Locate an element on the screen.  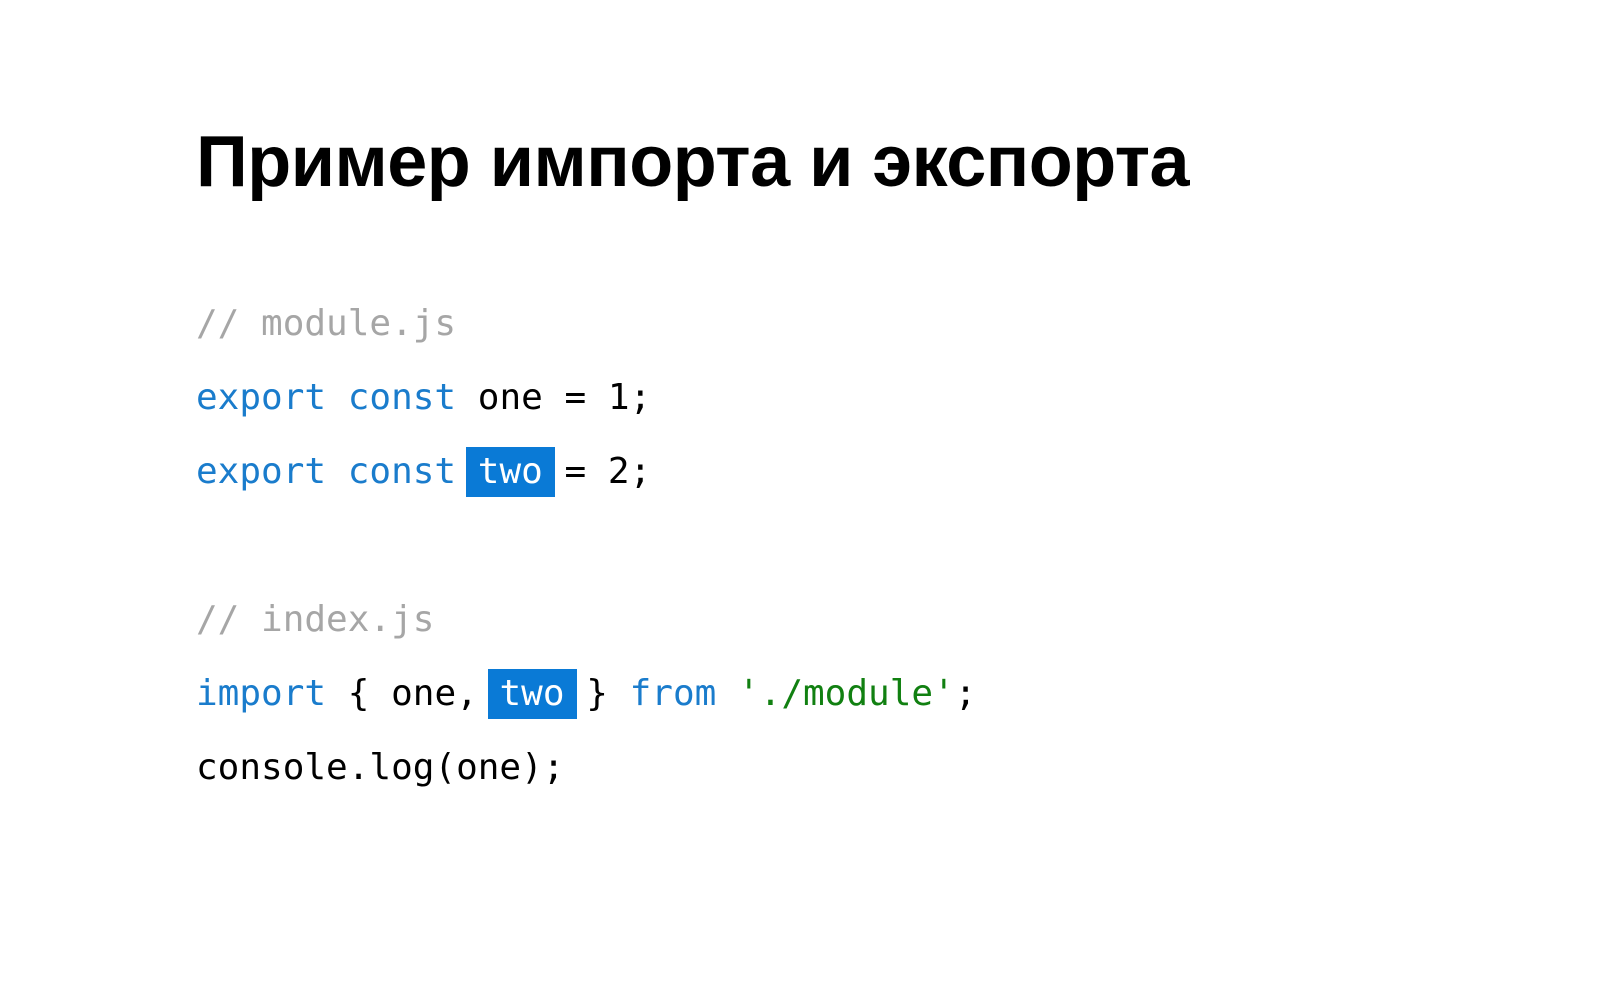
code-line-export-two: export const two = 2; is located at coordinates (586, 483).